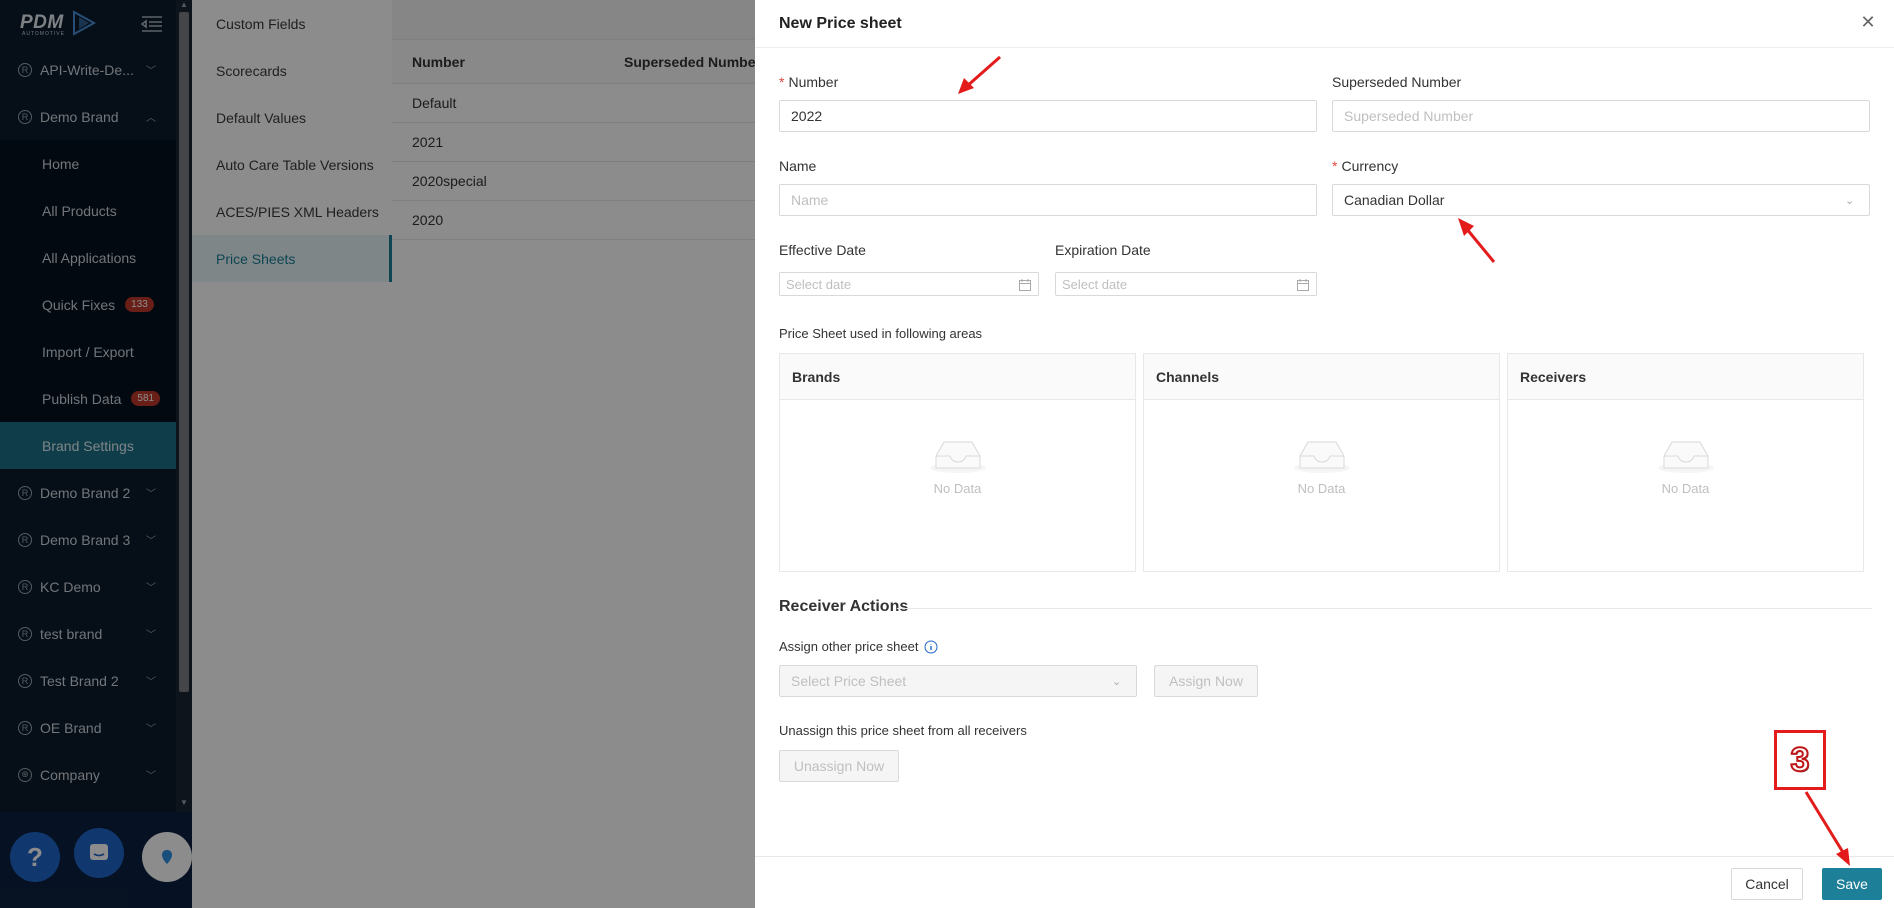  Describe the element at coordinates (1186, 284) in the screenshot. I see `expiration-date-picker: Select date` at that location.